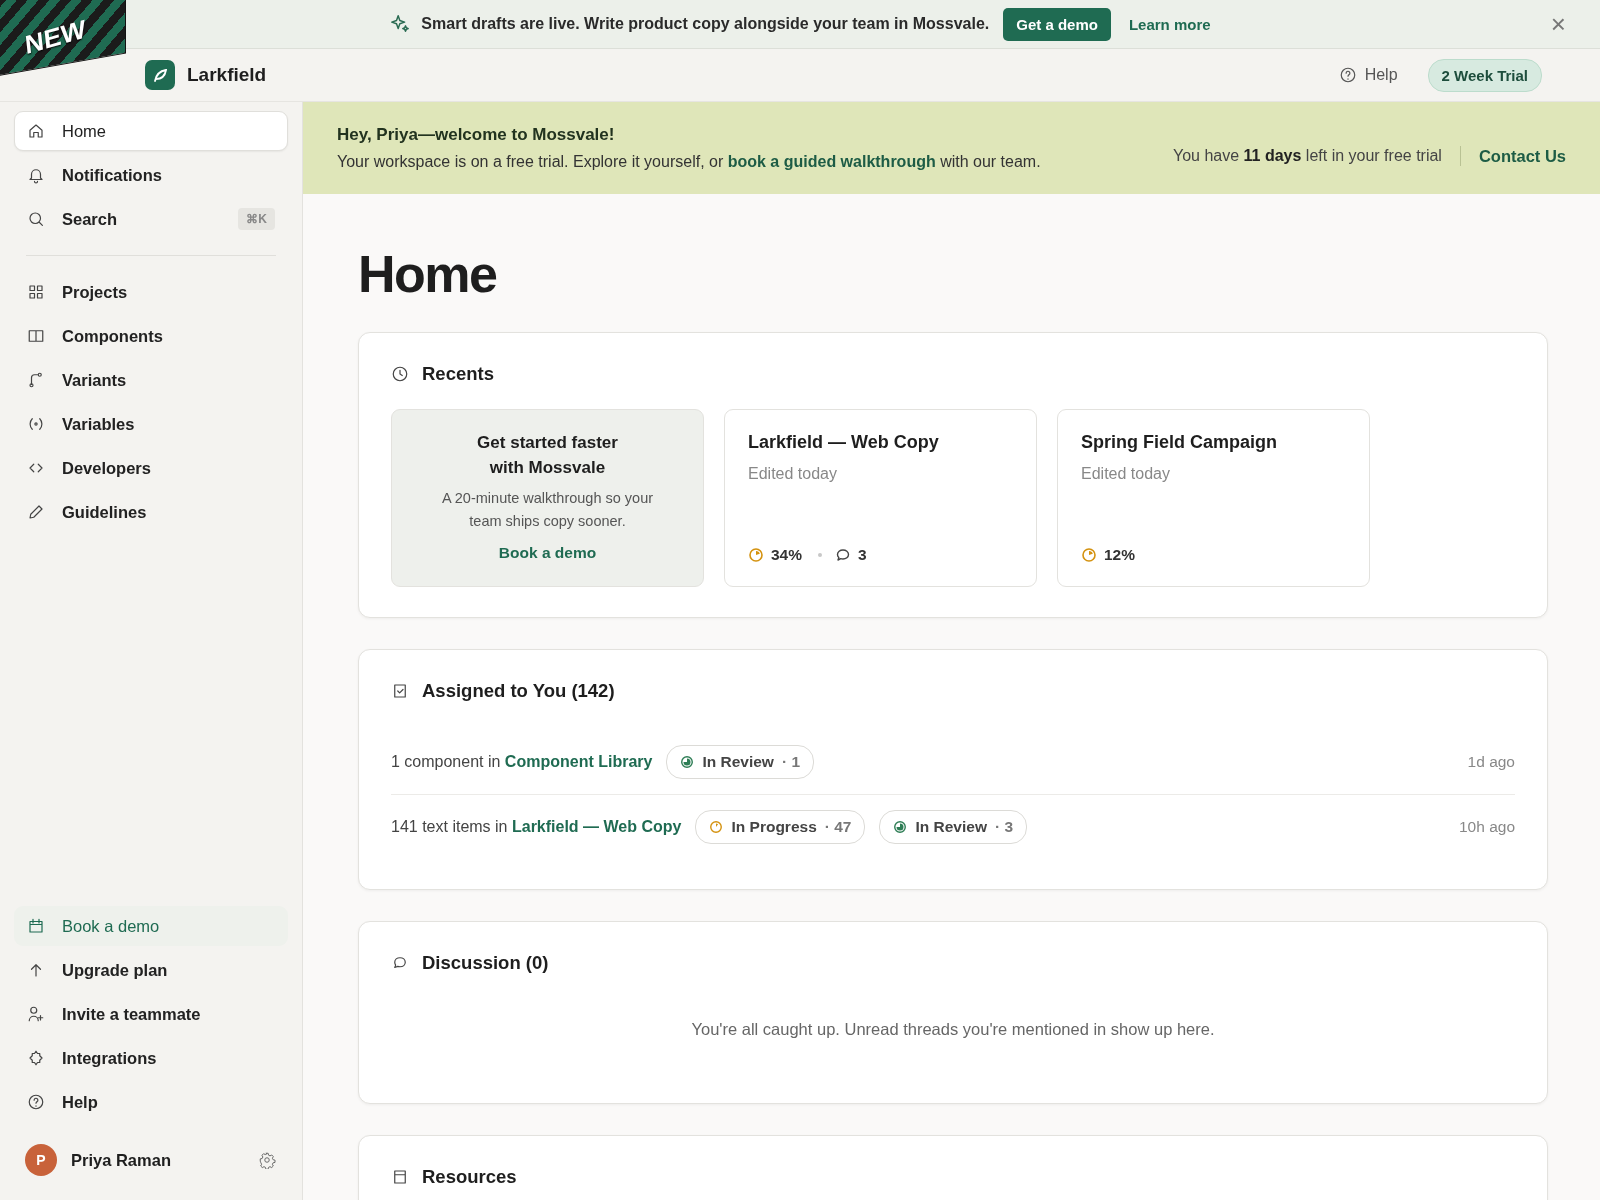 The height and width of the screenshot is (1200, 1600). What do you see at coordinates (1169, 24) in the screenshot?
I see `learn-more-link: Learn more` at bounding box center [1169, 24].